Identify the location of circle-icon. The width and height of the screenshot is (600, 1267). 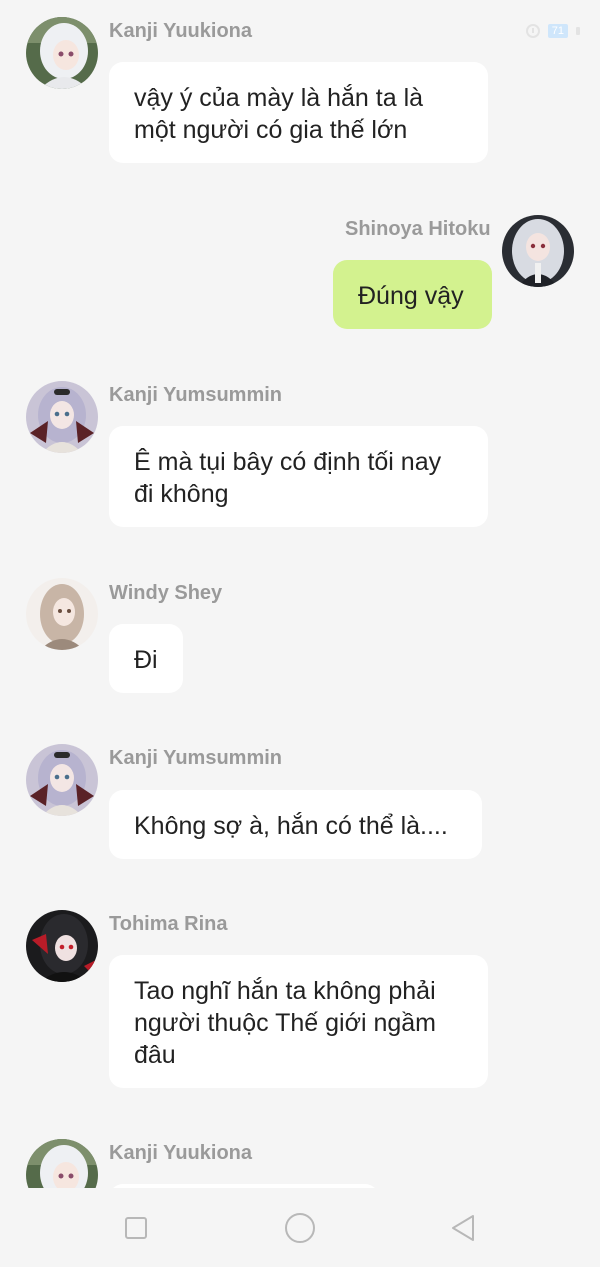
(300, 1228).